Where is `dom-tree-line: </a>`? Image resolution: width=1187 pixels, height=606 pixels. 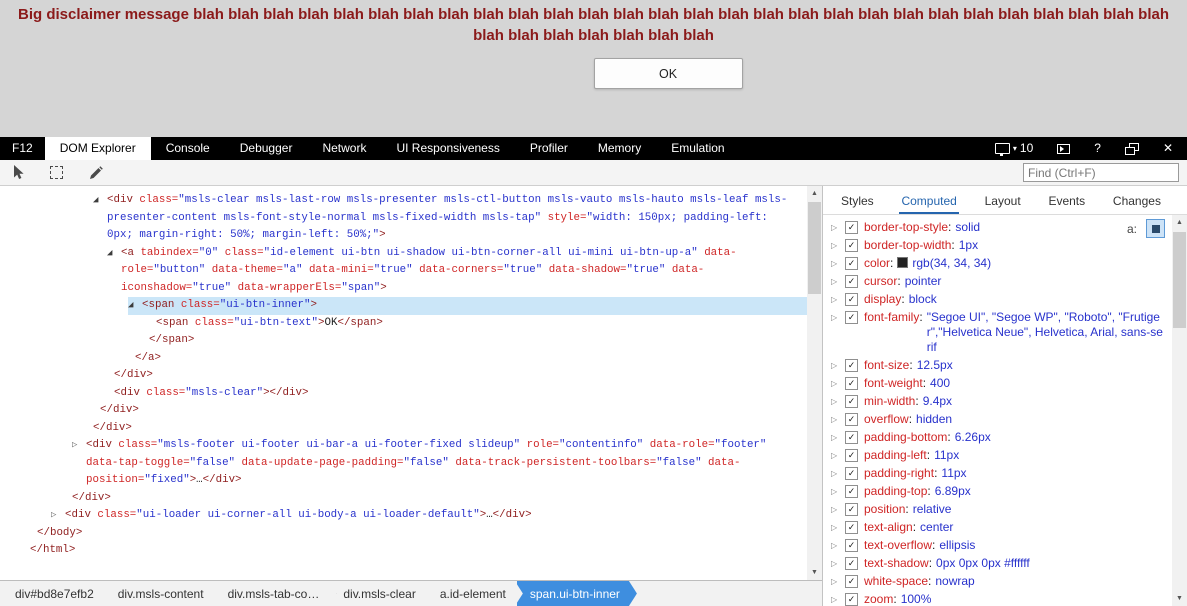 dom-tree-line: </a> is located at coordinates (403, 359).